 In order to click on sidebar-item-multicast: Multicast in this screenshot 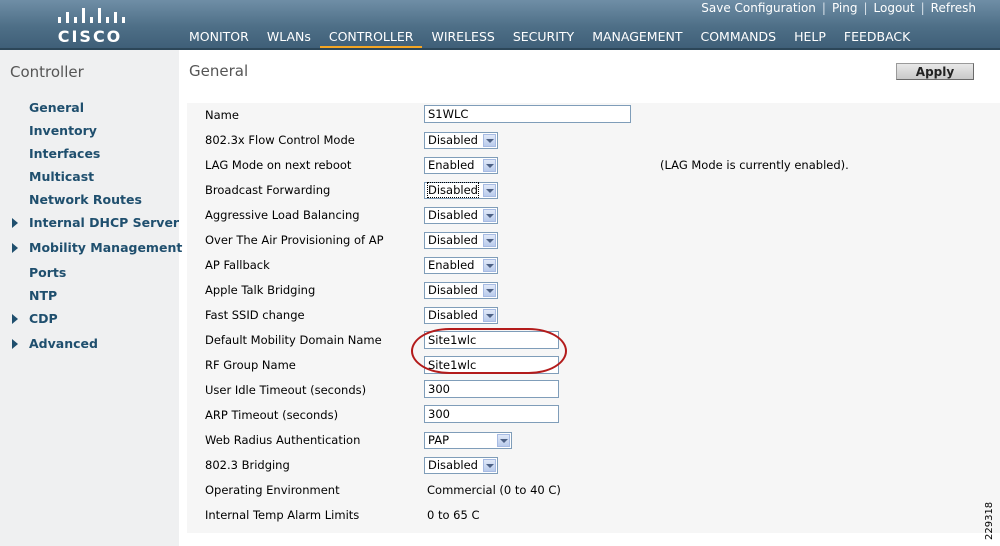, I will do `click(61, 176)`.